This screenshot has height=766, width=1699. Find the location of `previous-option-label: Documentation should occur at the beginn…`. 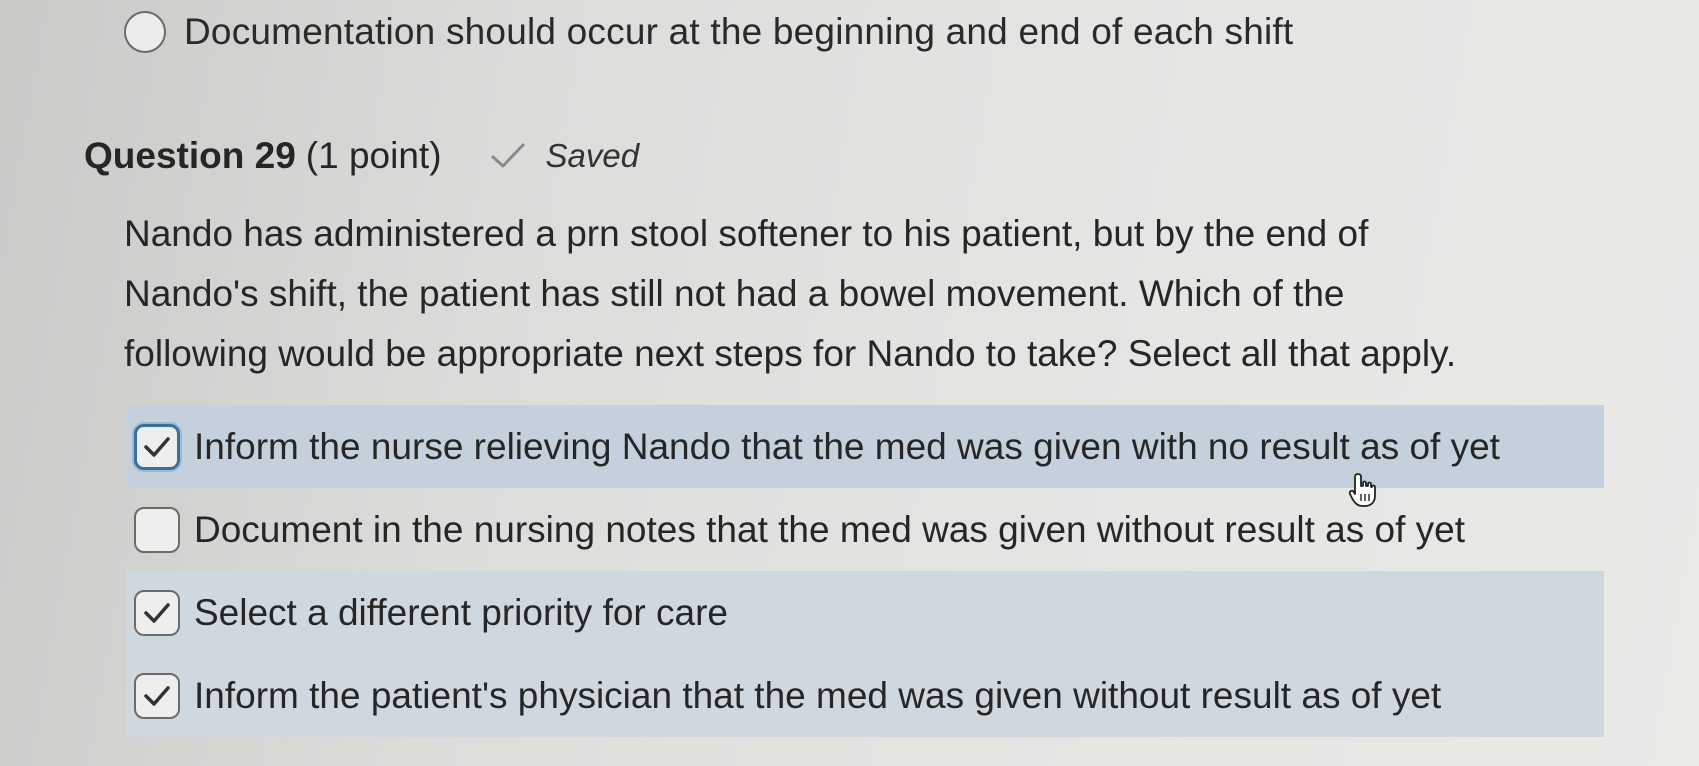

previous-option-label: Documentation should occur at the beginn… is located at coordinates (739, 31).